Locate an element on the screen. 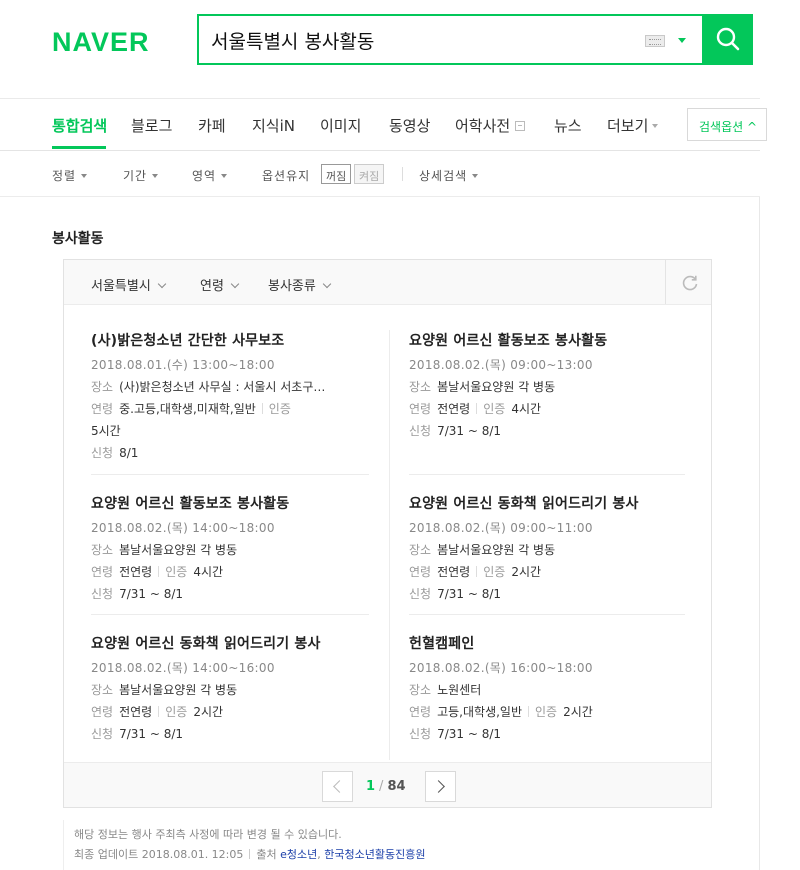 The width and height of the screenshot is (800, 870). tab-blog: 블로그 is located at coordinates (151, 125).